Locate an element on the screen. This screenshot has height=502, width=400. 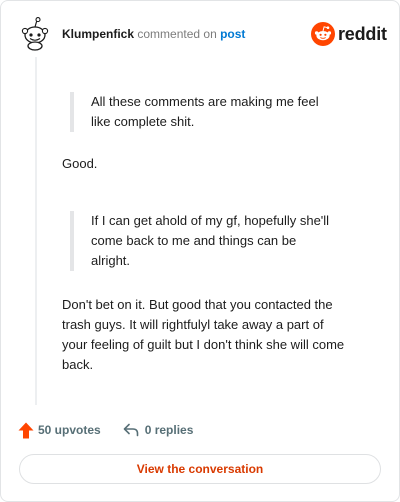
reddit-logo: reddit is located at coordinates (349, 34).